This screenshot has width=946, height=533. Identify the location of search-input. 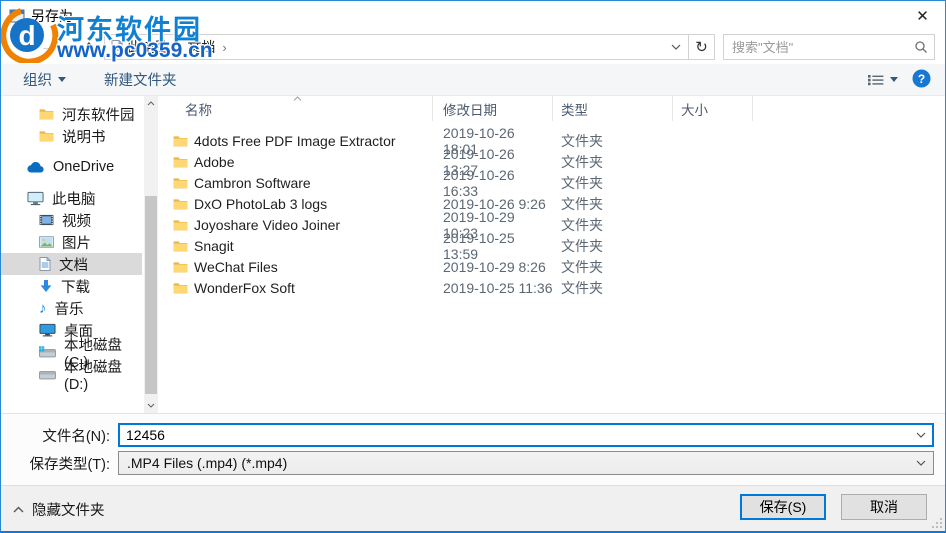
(816, 47).